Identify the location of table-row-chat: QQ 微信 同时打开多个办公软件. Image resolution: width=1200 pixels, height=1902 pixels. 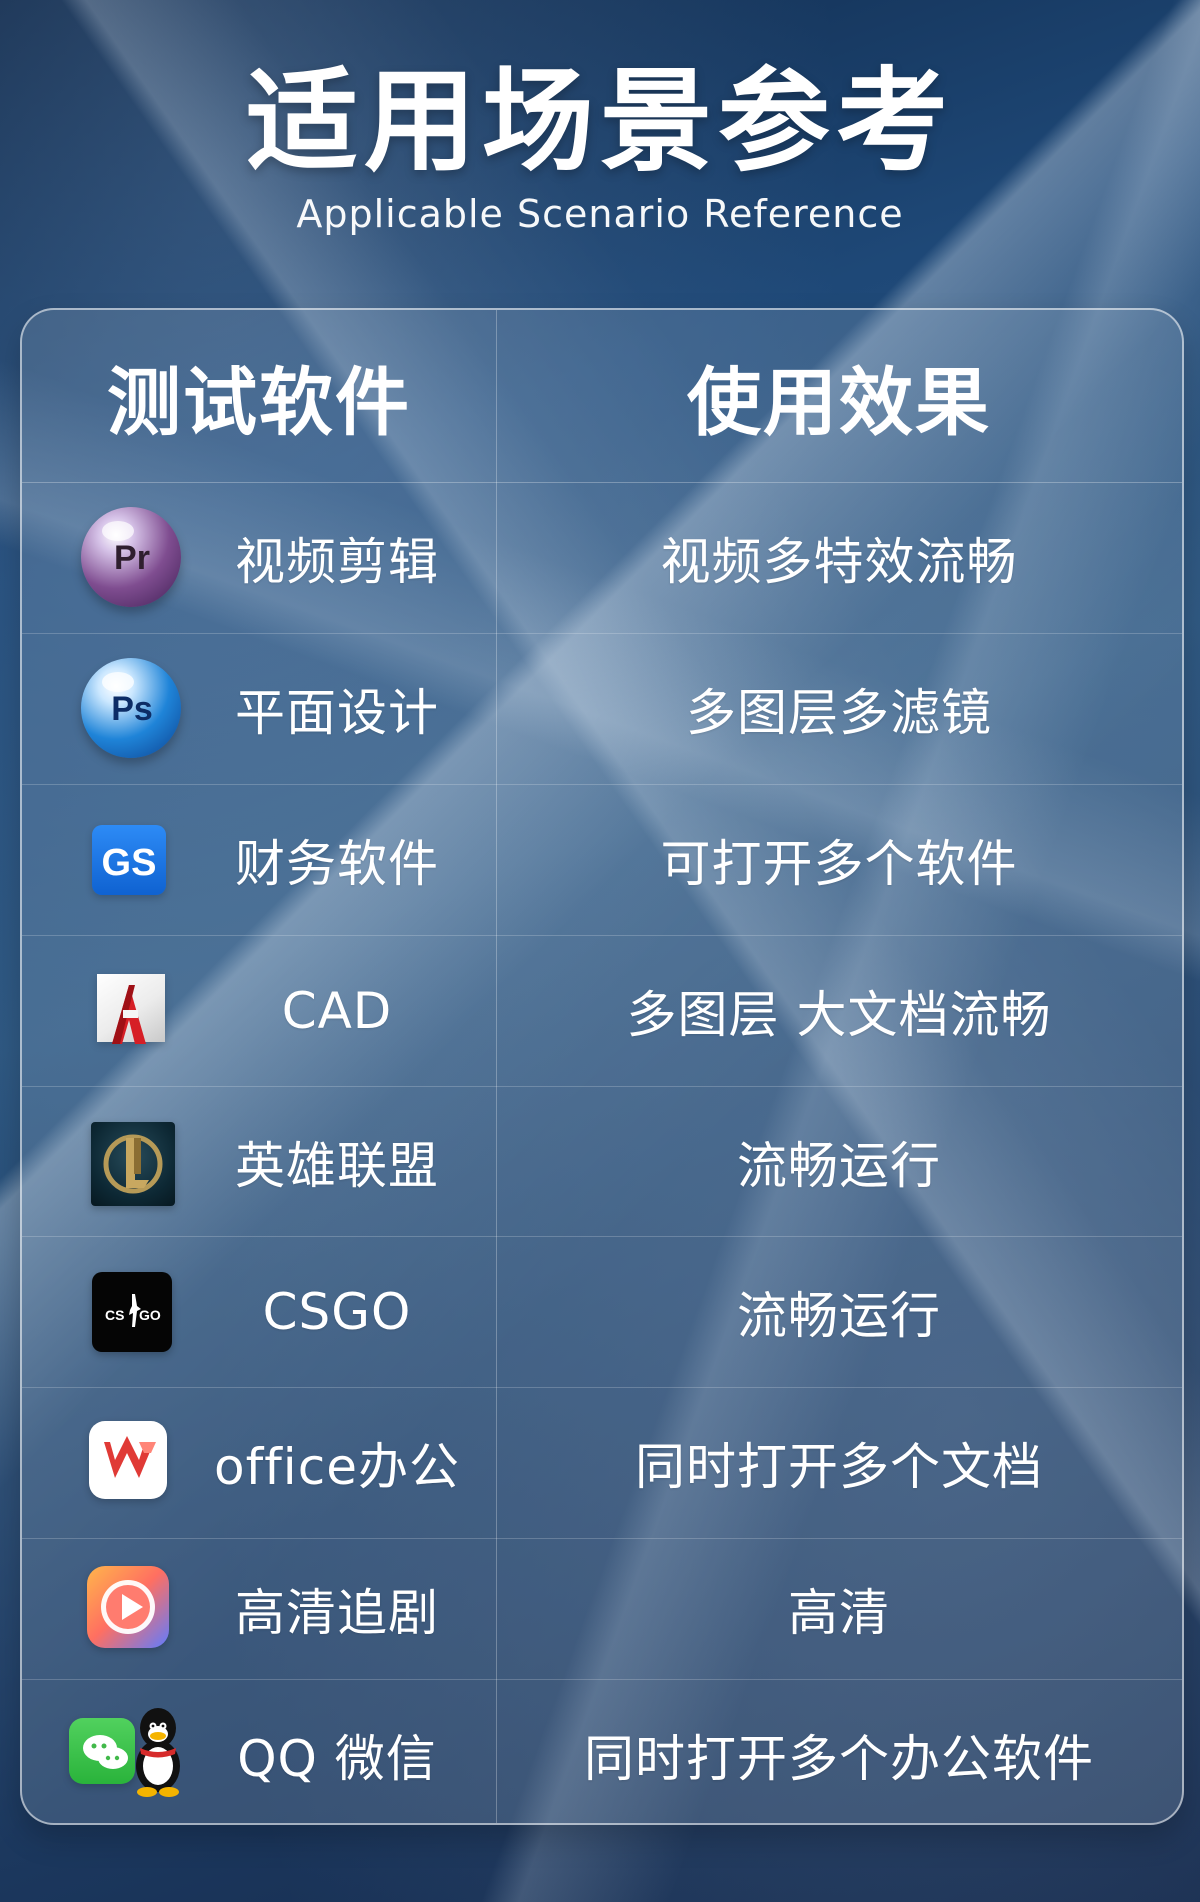
(602, 1751).